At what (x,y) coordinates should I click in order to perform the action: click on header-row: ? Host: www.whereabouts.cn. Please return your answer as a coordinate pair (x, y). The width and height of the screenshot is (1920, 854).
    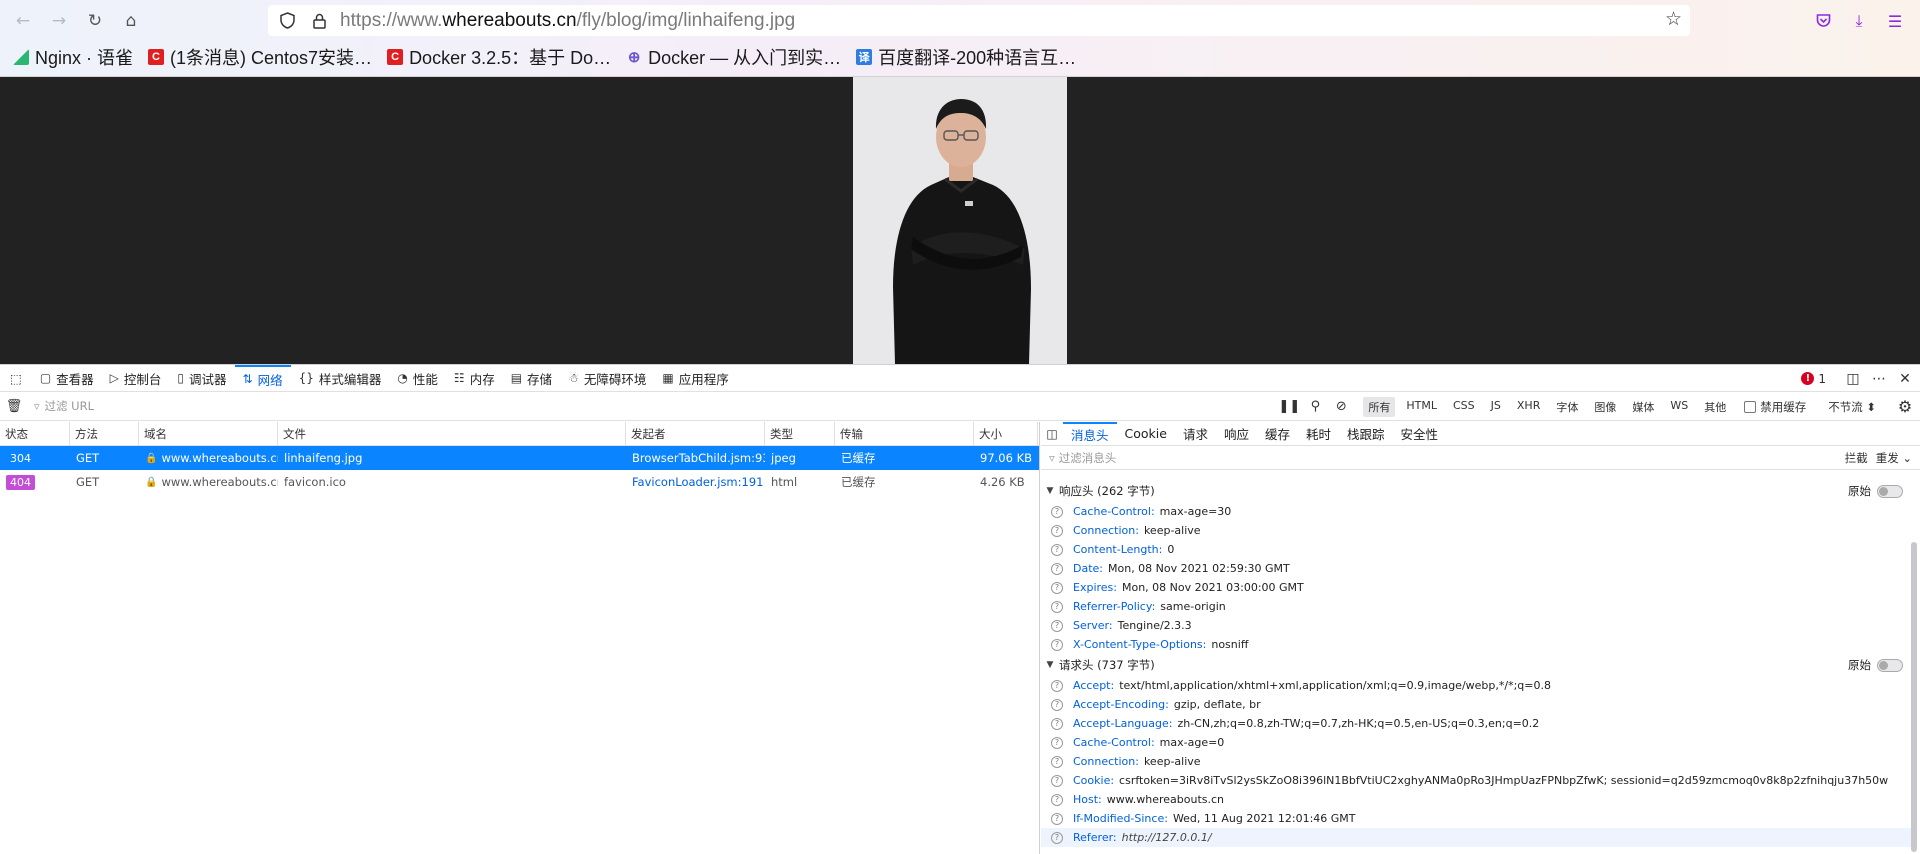
    Looking at the image, I should click on (1476, 799).